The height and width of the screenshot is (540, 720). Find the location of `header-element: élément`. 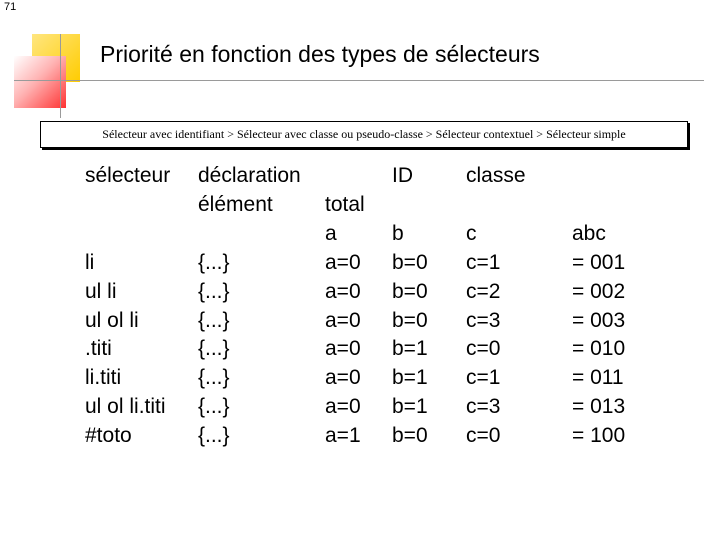

header-element: élément is located at coordinates (235, 204).